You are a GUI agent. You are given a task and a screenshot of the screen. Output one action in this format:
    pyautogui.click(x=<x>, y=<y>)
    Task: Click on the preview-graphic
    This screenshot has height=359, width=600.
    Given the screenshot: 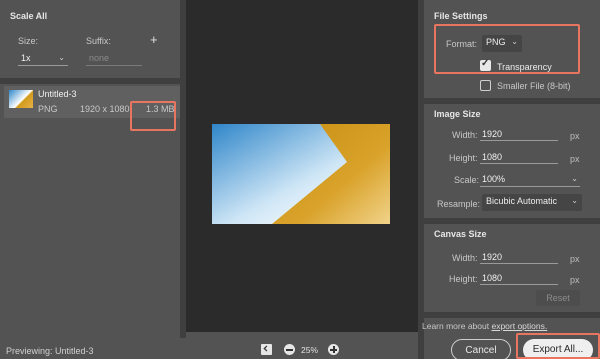 What is the action you would take?
    pyautogui.click(x=301, y=174)
    